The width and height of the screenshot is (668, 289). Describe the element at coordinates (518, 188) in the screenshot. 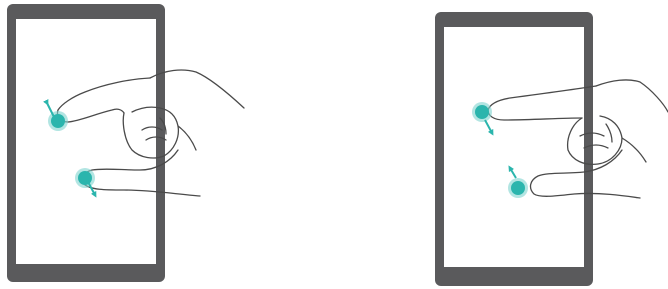

I see `touch-point-right-lower` at that location.